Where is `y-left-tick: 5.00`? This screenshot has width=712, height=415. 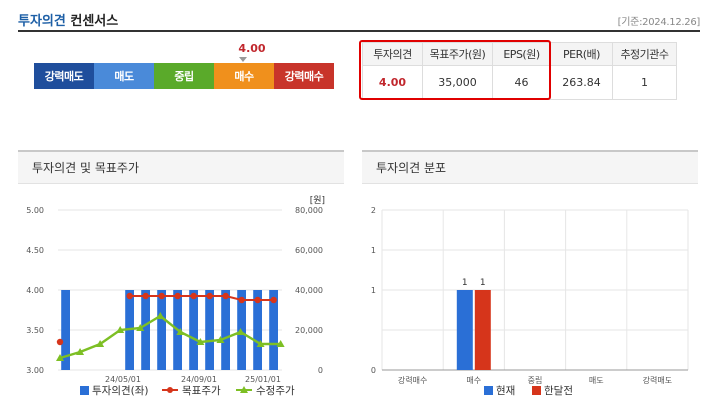
y-left-tick: 5.00 is located at coordinates (35, 210).